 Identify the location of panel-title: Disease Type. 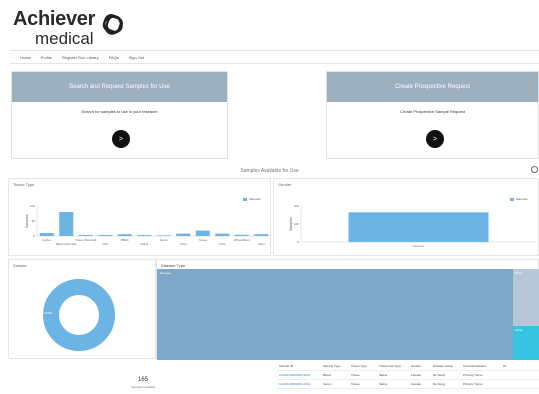
(173, 265).